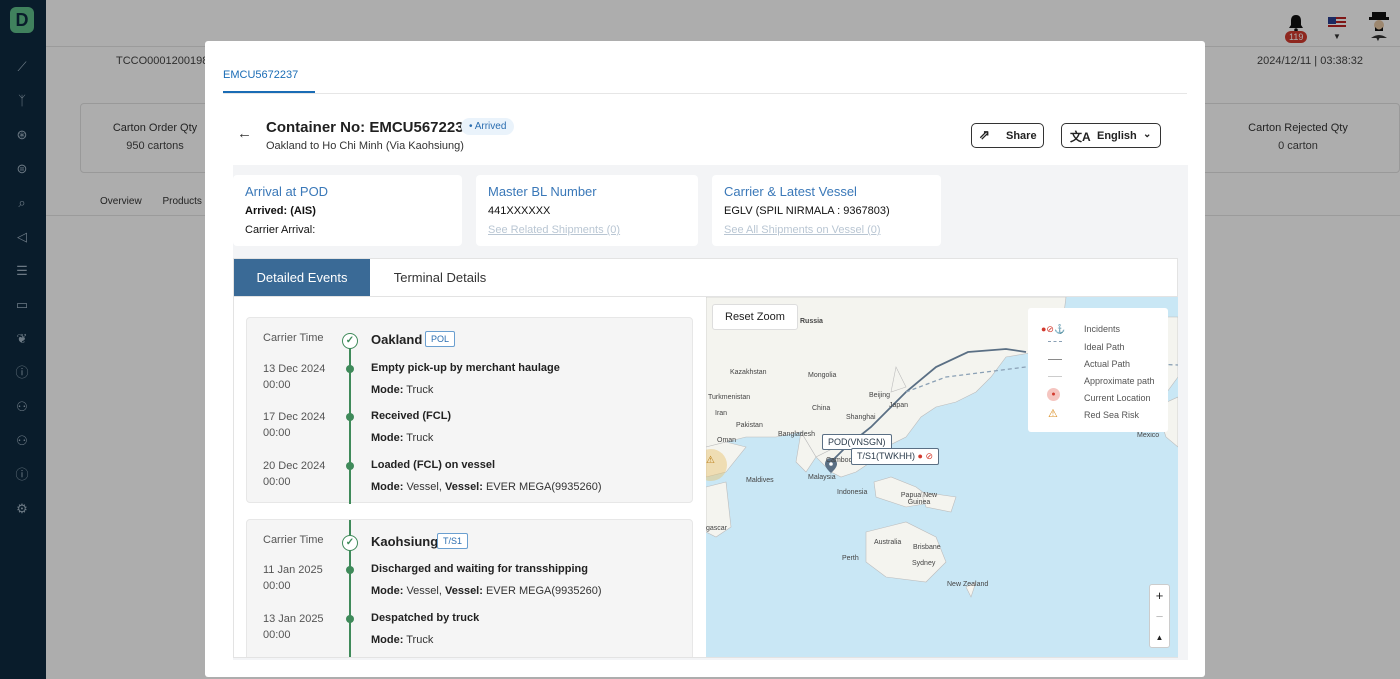 The width and height of the screenshot is (1400, 679). What do you see at coordinates (721, 413) in the screenshot?
I see `map-label: Iran` at bounding box center [721, 413].